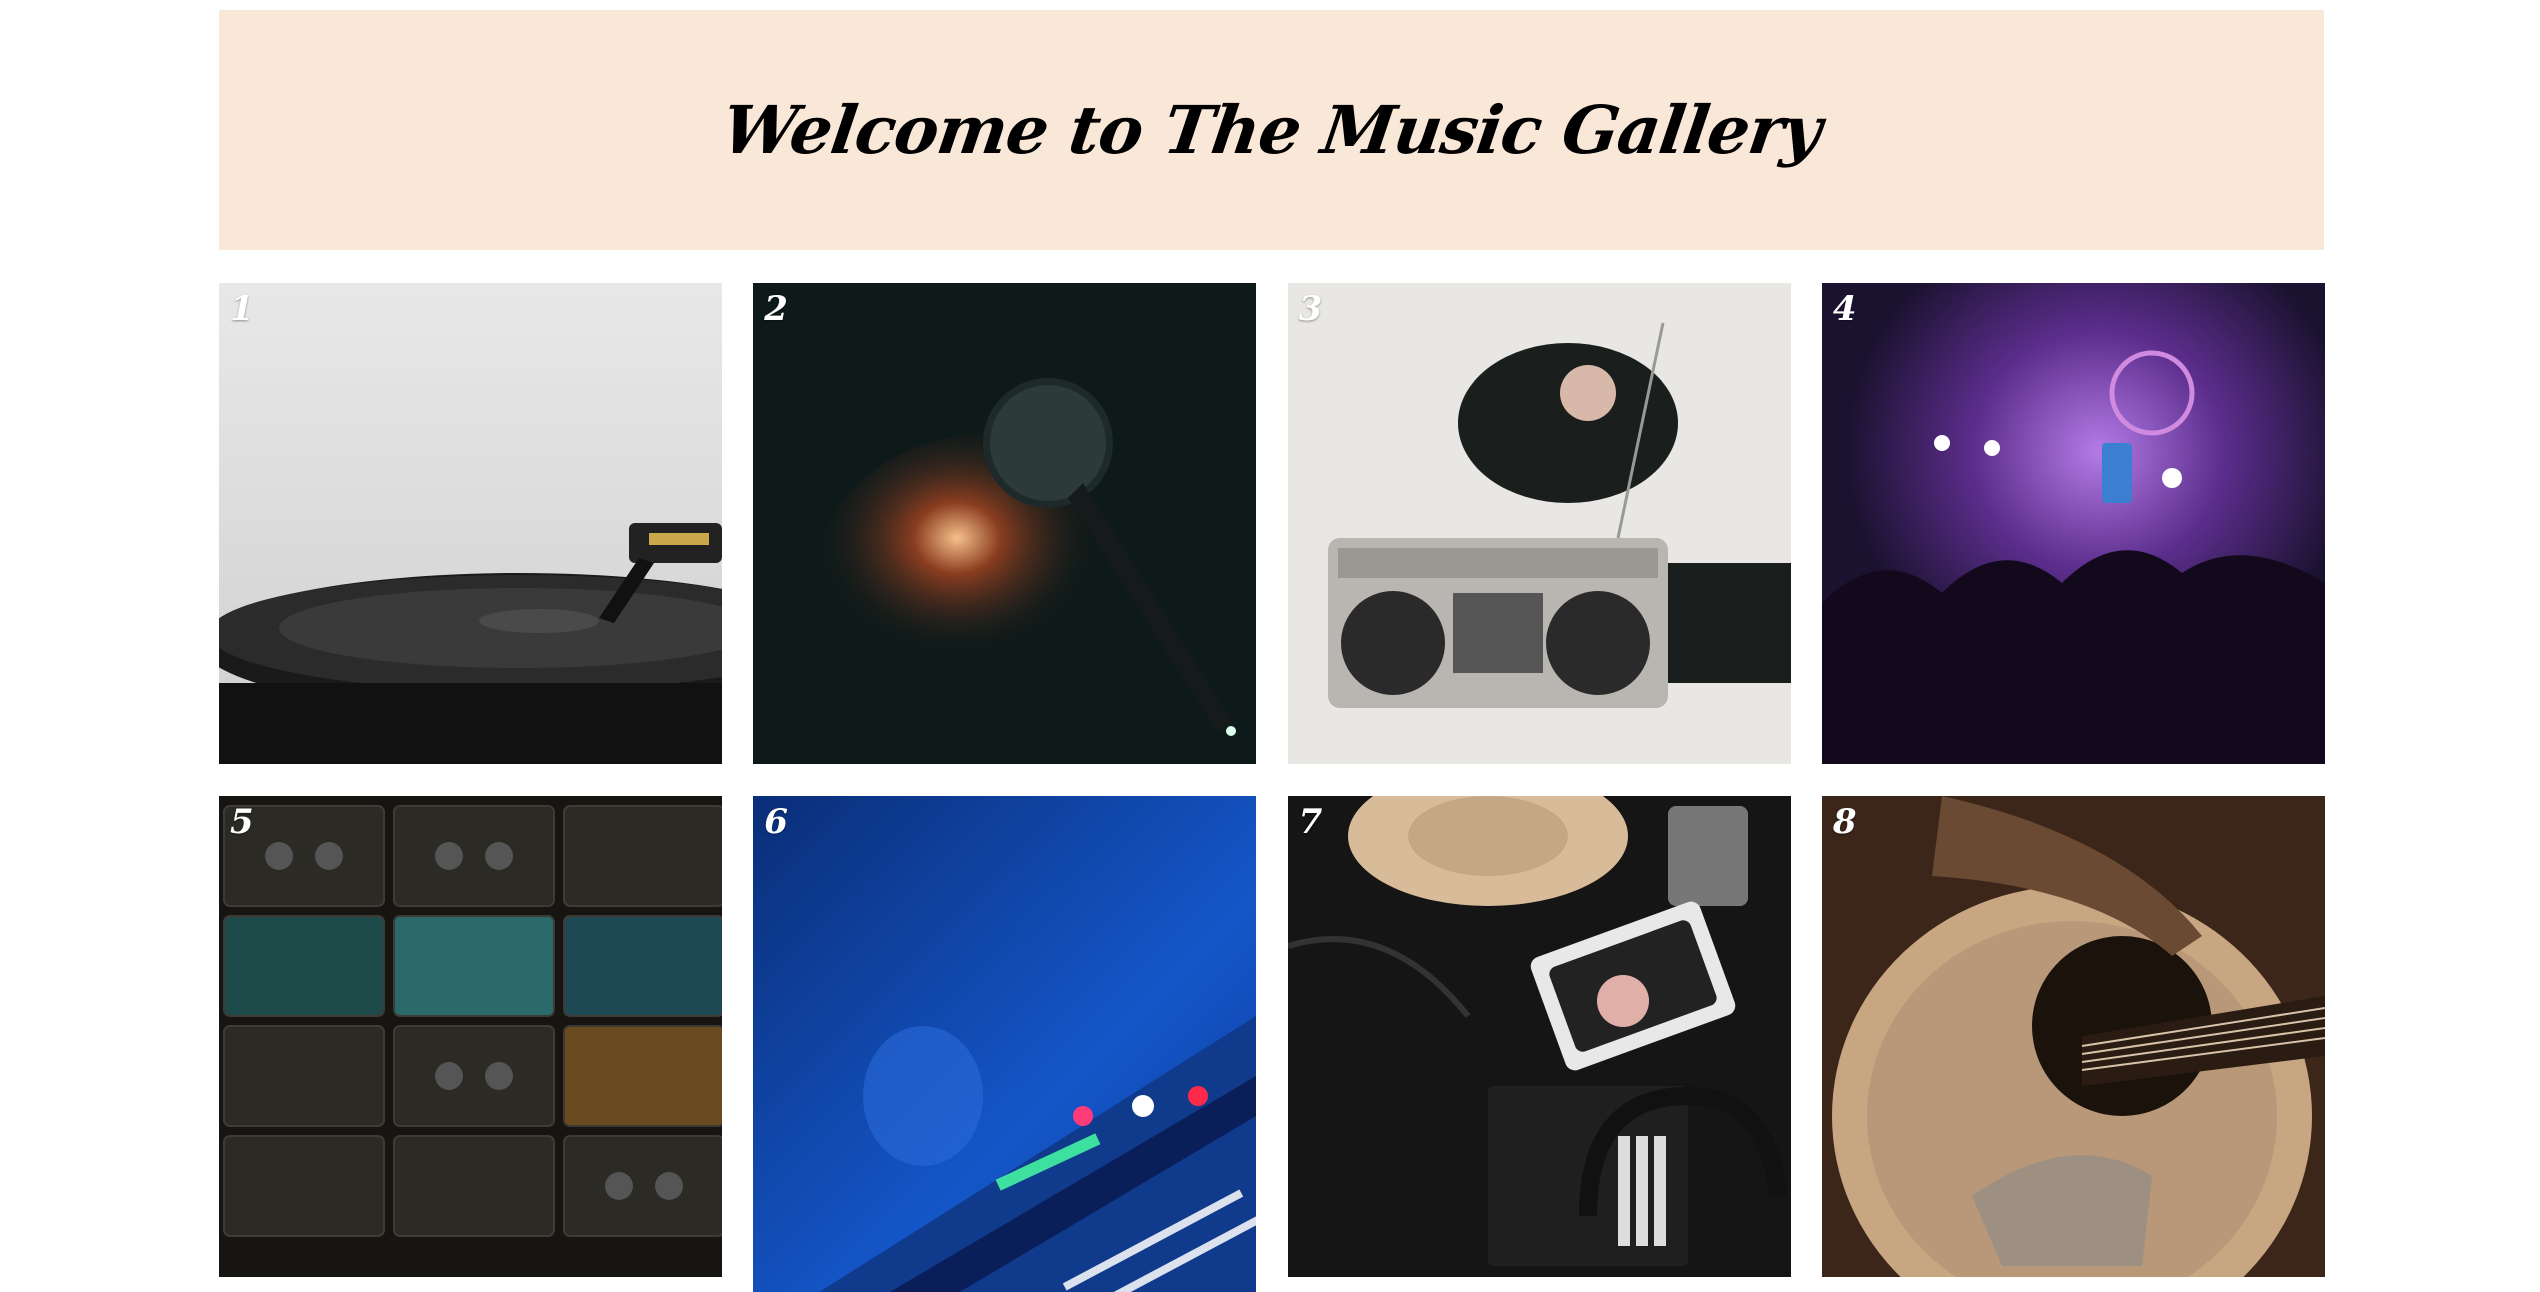 The width and height of the screenshot is (2540, 1292). I want to click on tile-number: 1, so click(242, 309).